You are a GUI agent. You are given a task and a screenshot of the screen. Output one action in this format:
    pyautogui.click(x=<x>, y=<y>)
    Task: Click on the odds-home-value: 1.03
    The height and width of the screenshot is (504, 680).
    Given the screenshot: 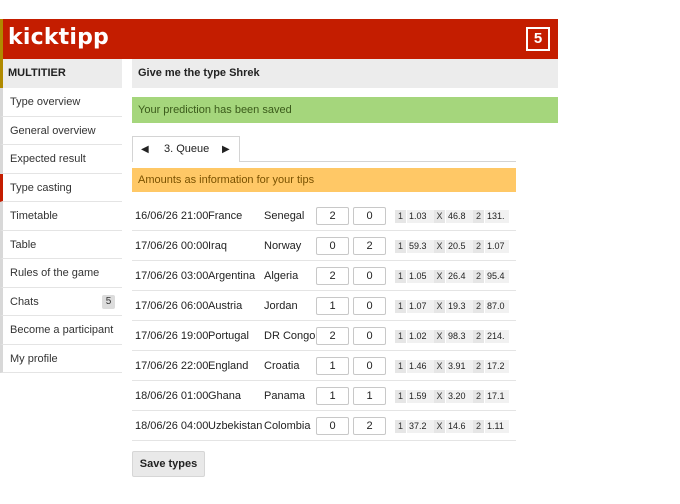 What is the action you would take?
    pyautogui.click(x=421, y=216)
    